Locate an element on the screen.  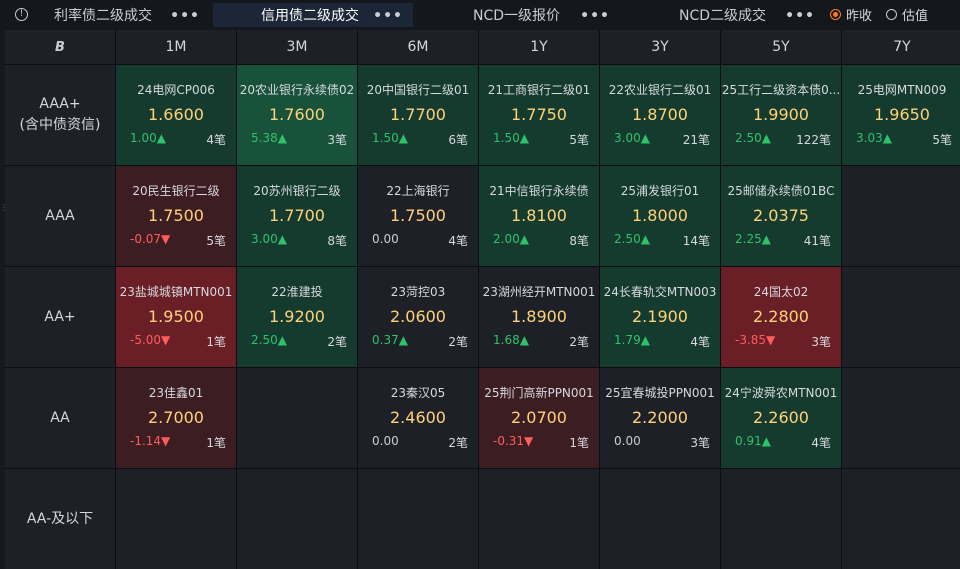
column-header-3y: 3Y is located at coordinates (660, 47).